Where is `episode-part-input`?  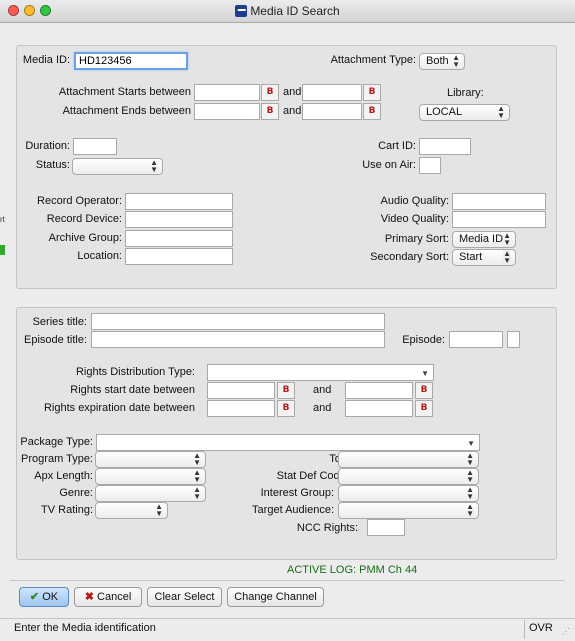 episode-part-input is located at coordinates (513, 339).